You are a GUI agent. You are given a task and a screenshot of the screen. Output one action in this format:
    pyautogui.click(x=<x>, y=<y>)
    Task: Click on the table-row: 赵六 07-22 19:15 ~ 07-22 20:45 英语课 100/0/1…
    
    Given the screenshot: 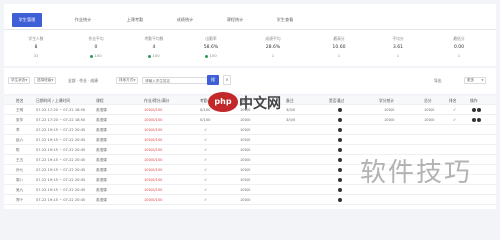 What is the action you would take?
    pyautogui.click(x=250, y=140)
    